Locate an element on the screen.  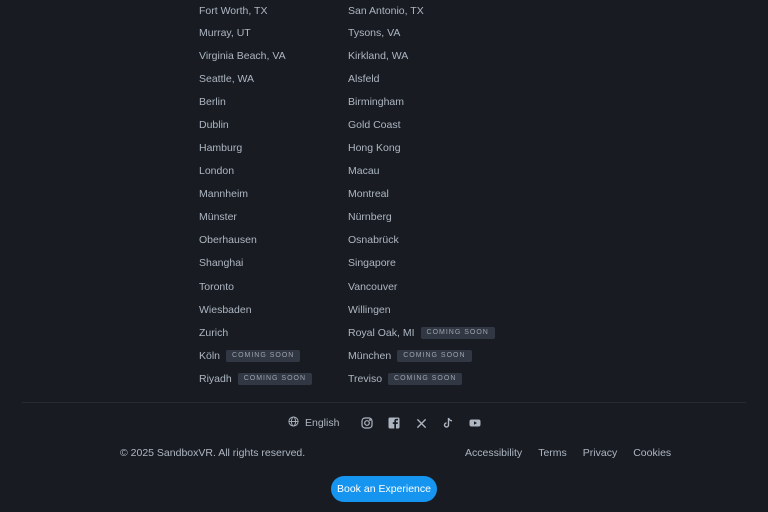
globe-icon is located at coordinates (293, 423).